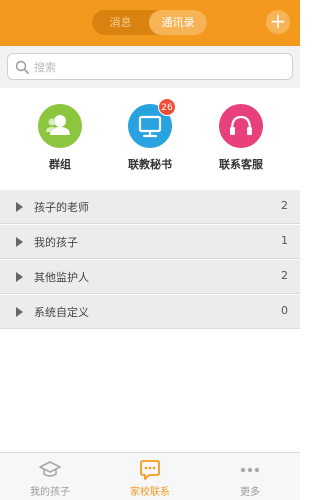 Image resolution: width=320 pixels, height=500 pixels. I want to click on quick-action-service: 联系客服, so click(241, 138).